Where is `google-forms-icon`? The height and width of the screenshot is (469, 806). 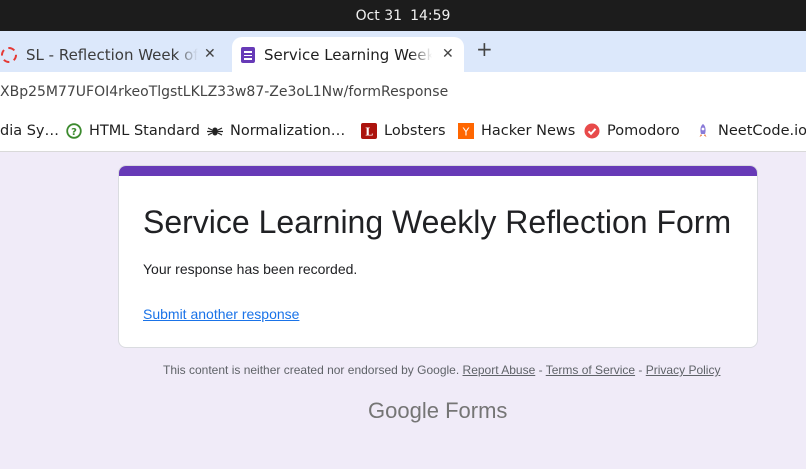
google-forms-icon is located at coordinates (248, 55).